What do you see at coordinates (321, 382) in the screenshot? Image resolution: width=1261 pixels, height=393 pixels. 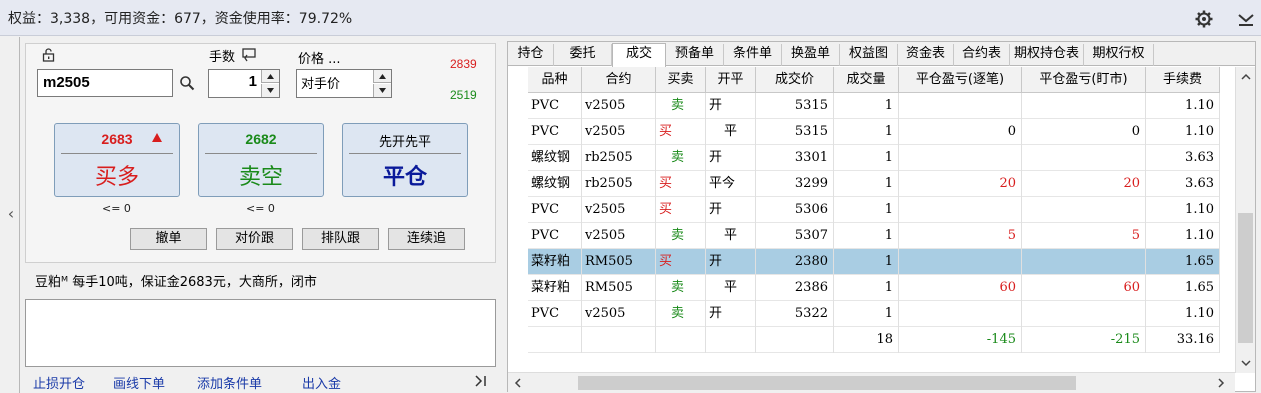 I see `deposit-withdraw-link: 出入金` at bounding box center [321, 382].